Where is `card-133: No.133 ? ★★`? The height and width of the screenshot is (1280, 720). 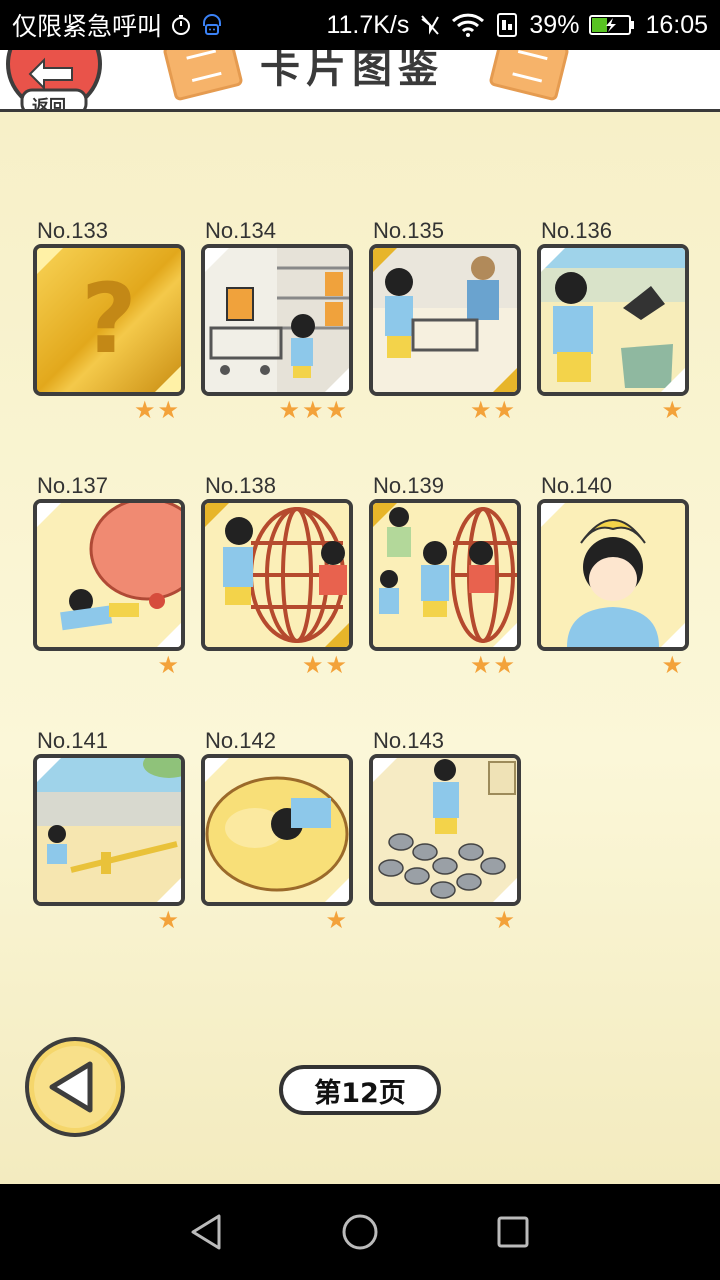
card-133: No.133 ? ★★ is located at coordinates (109, 322).